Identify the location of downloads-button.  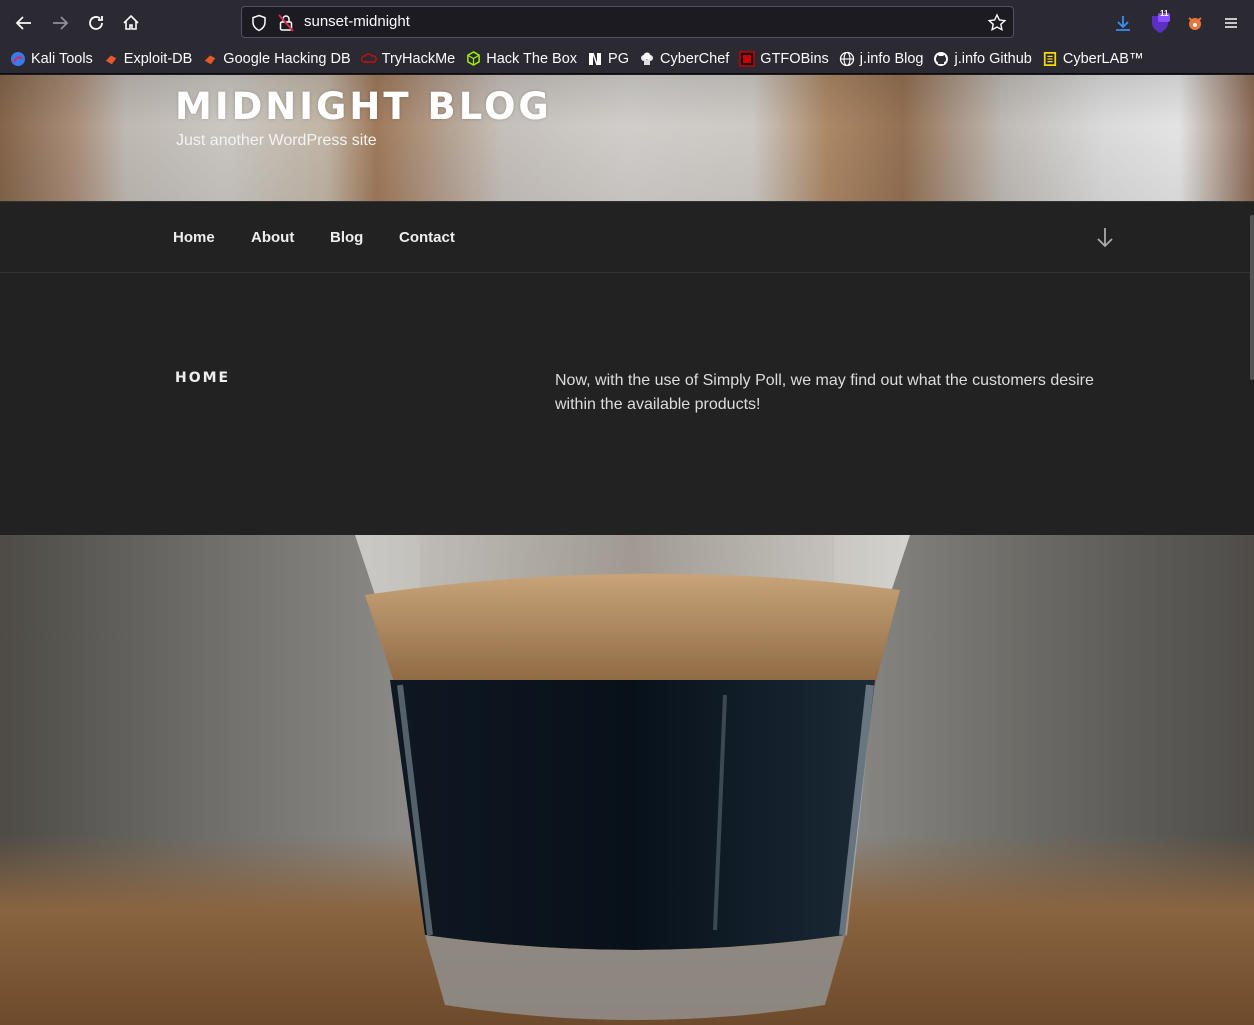
(1123, 23).